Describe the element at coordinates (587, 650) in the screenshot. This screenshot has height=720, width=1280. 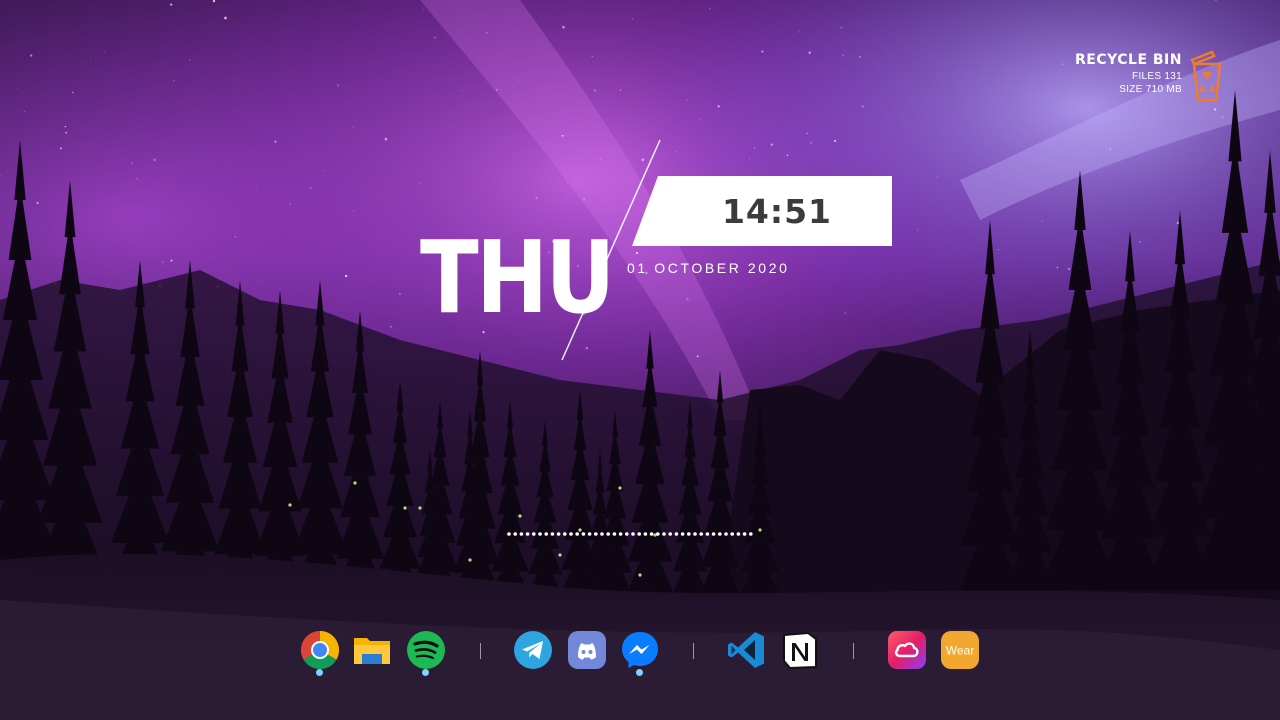
I see `dock-discord` at that location.